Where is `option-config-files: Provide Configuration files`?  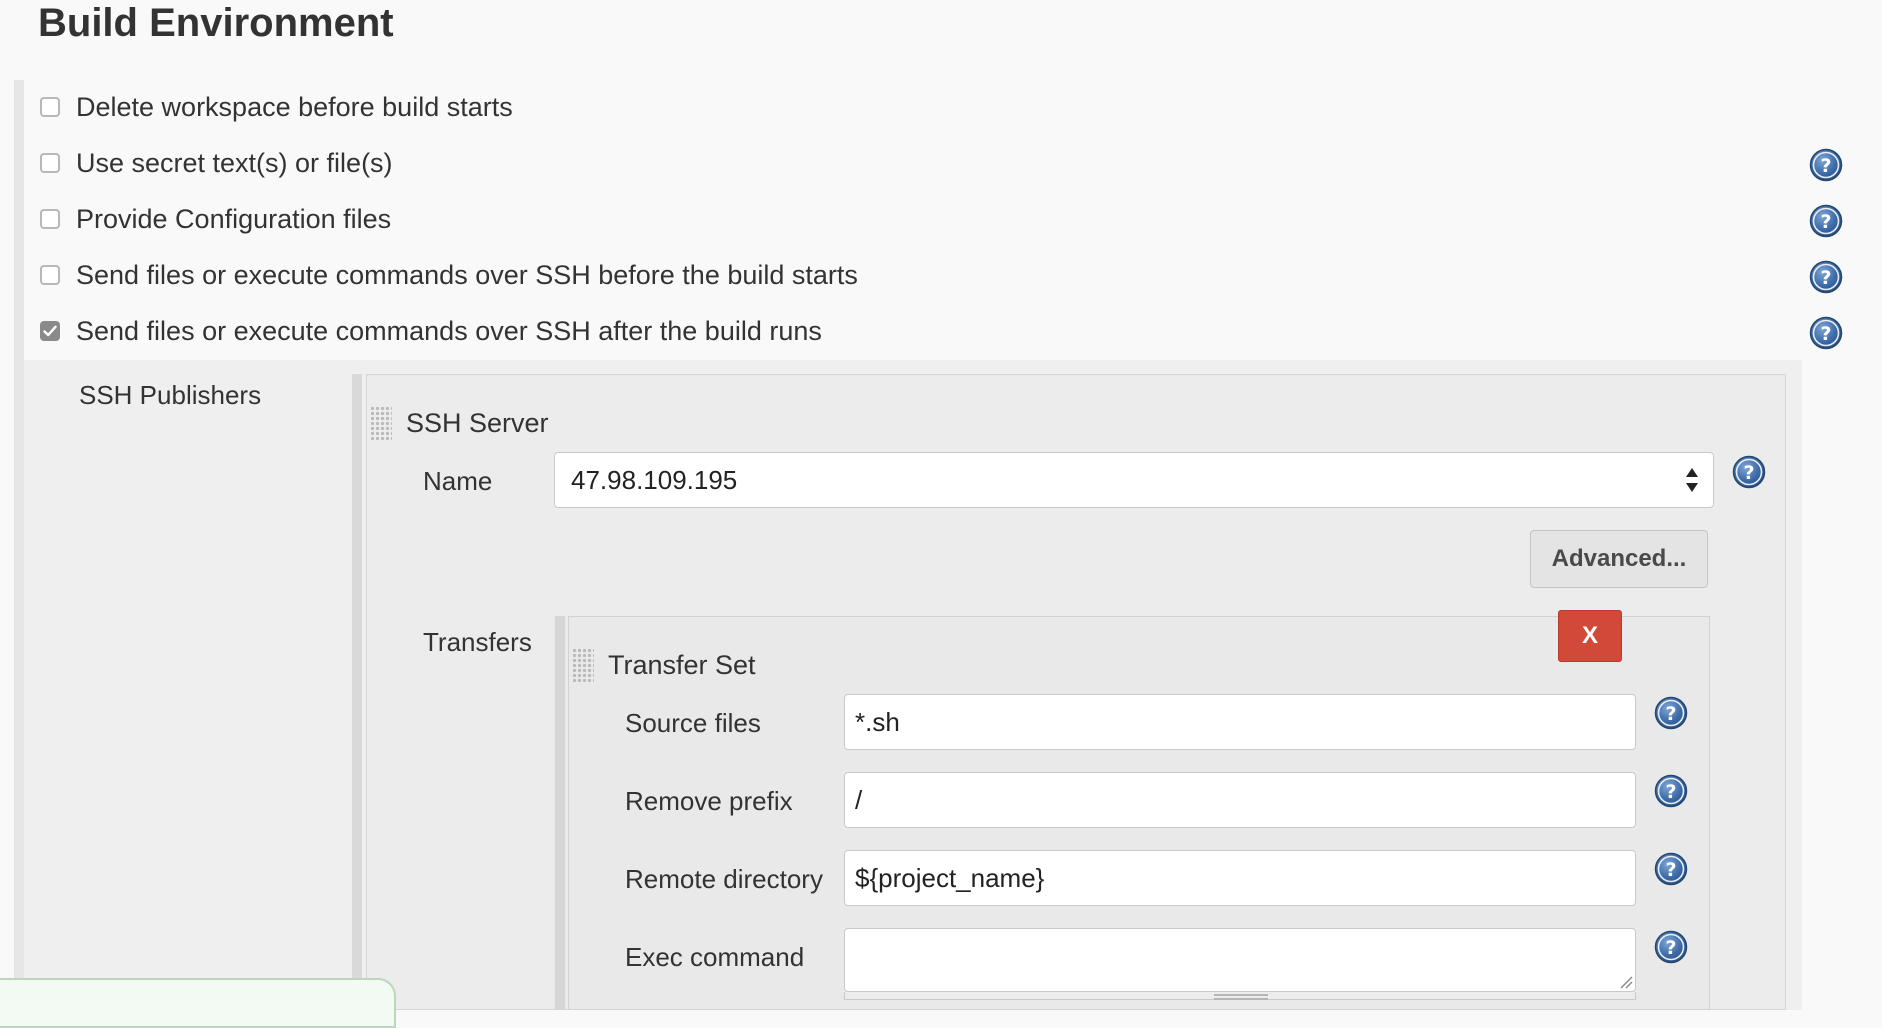 option-config-files: Provide Configuration files is located at coordinates (215, 219).